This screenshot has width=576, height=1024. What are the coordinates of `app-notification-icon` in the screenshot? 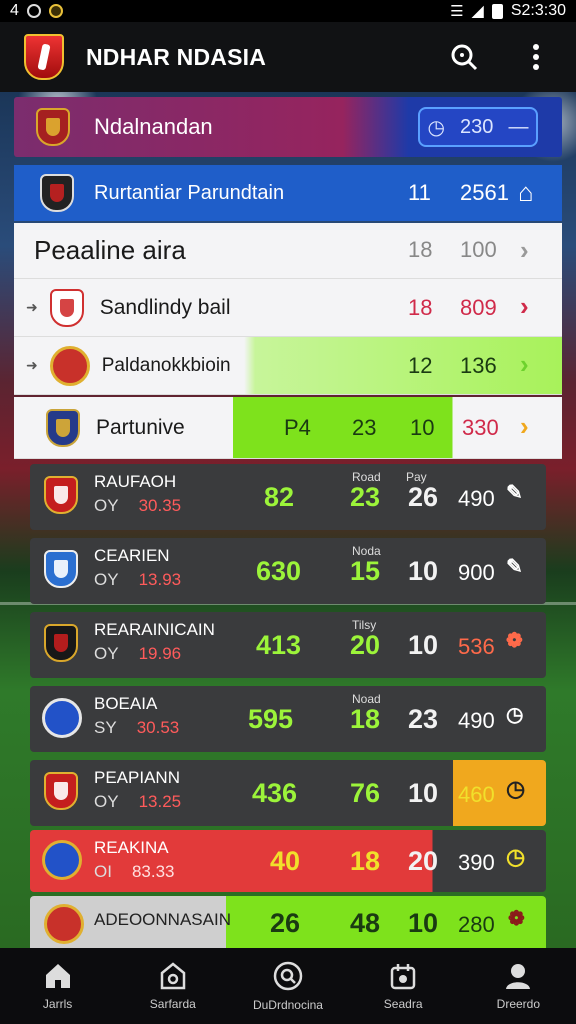 It's located at (55, 11).